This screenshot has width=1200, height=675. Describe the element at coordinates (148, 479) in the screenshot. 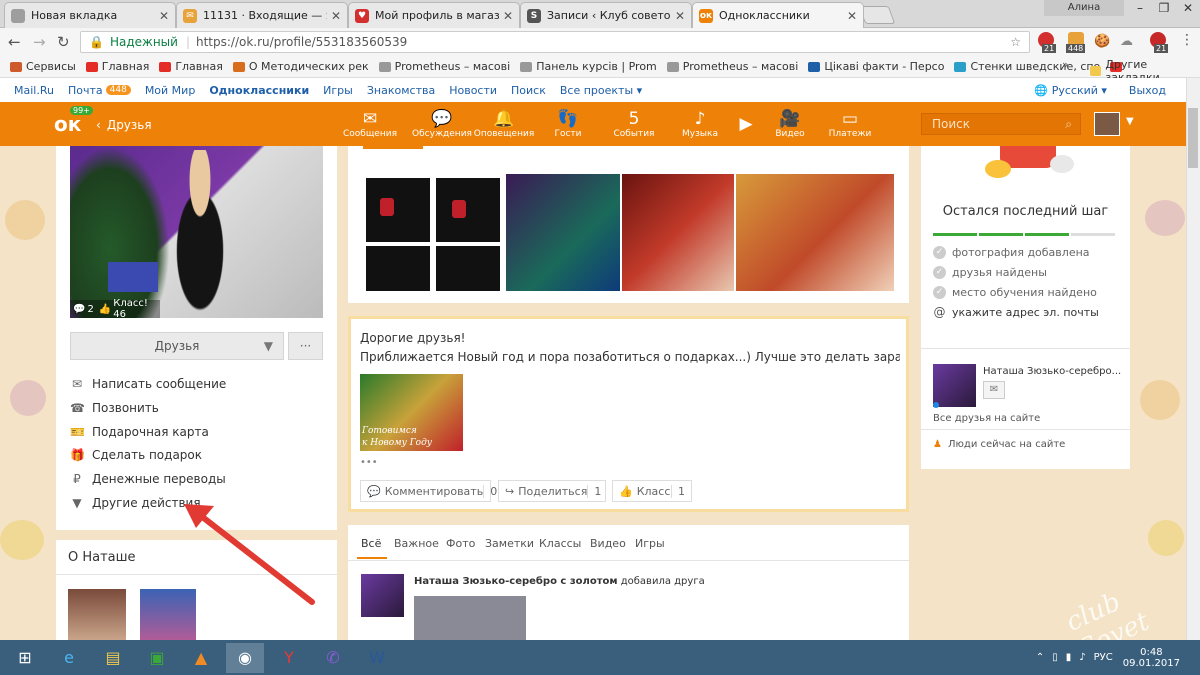

I see `profile-action: ₽ Денежные переводы` at that location.